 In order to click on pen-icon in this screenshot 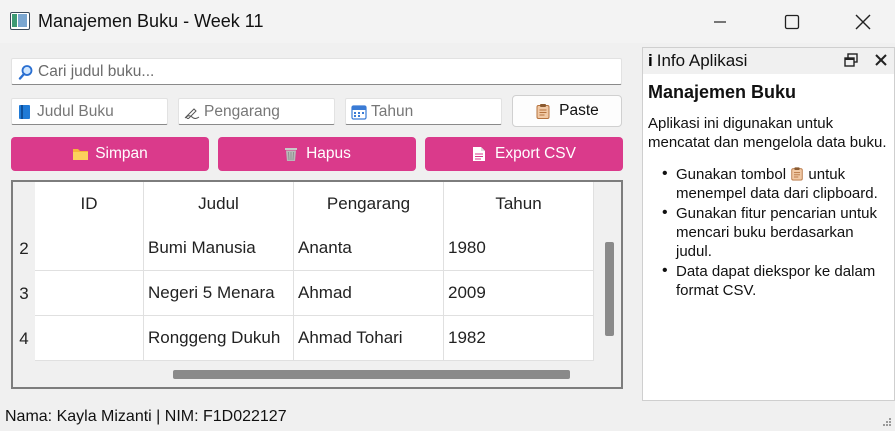, I will do `click(192, 112)`.